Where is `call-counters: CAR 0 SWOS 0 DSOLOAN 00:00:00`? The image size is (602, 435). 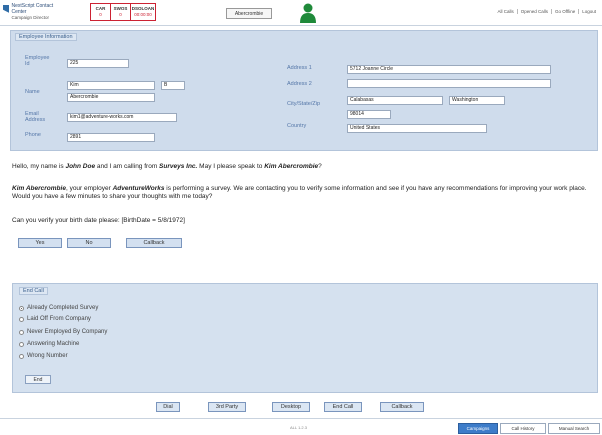 call-counters: CAR 0 SWOS 0 DSOLOAN 00:00:00 is located at coordinates (123, 12).